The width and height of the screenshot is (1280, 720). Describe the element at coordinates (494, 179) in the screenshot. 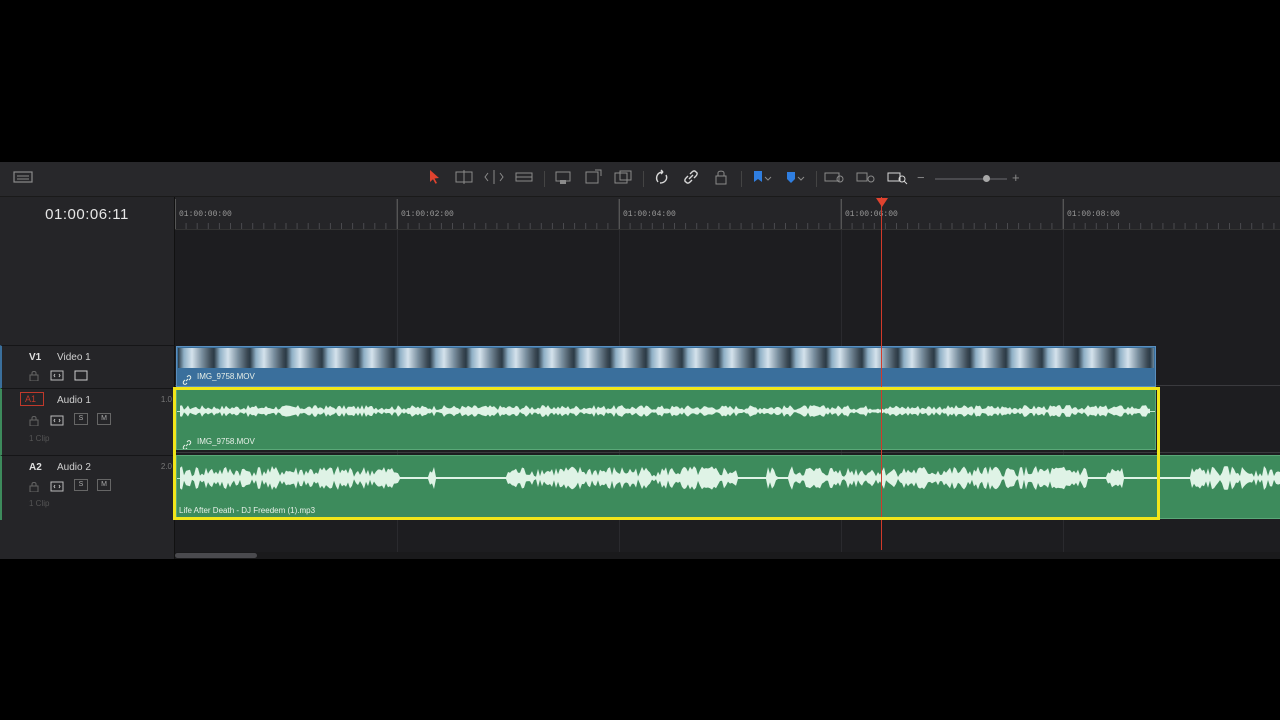

I see `dynamic-trim-icon` at that location.